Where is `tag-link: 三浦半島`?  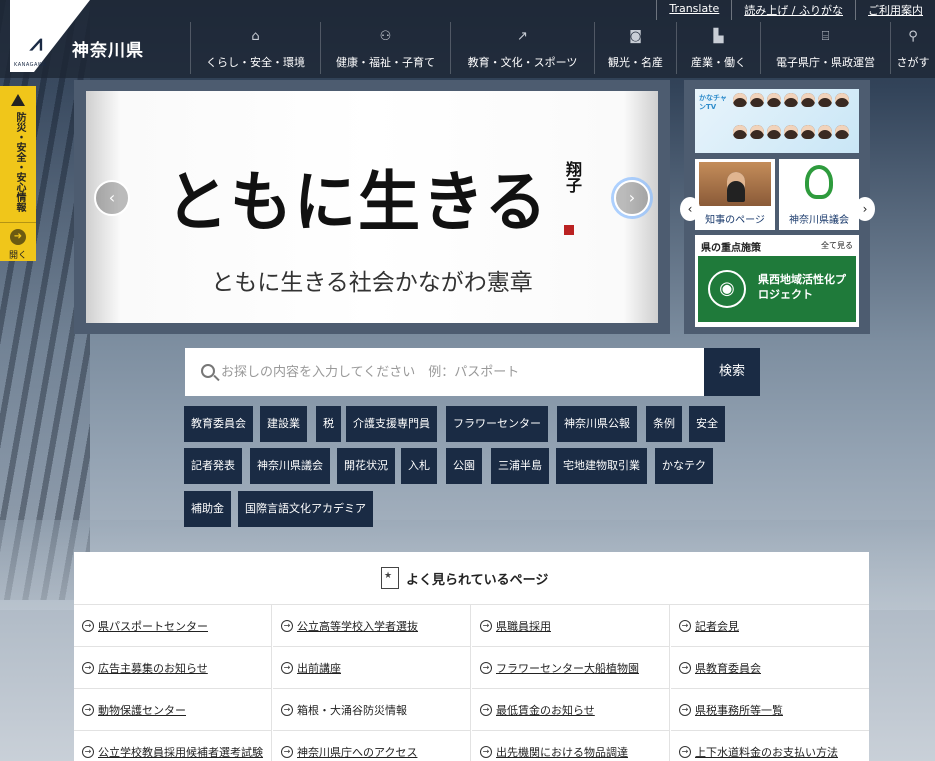 tag-link: 三浦半島 is located at coordinates (520, 466).